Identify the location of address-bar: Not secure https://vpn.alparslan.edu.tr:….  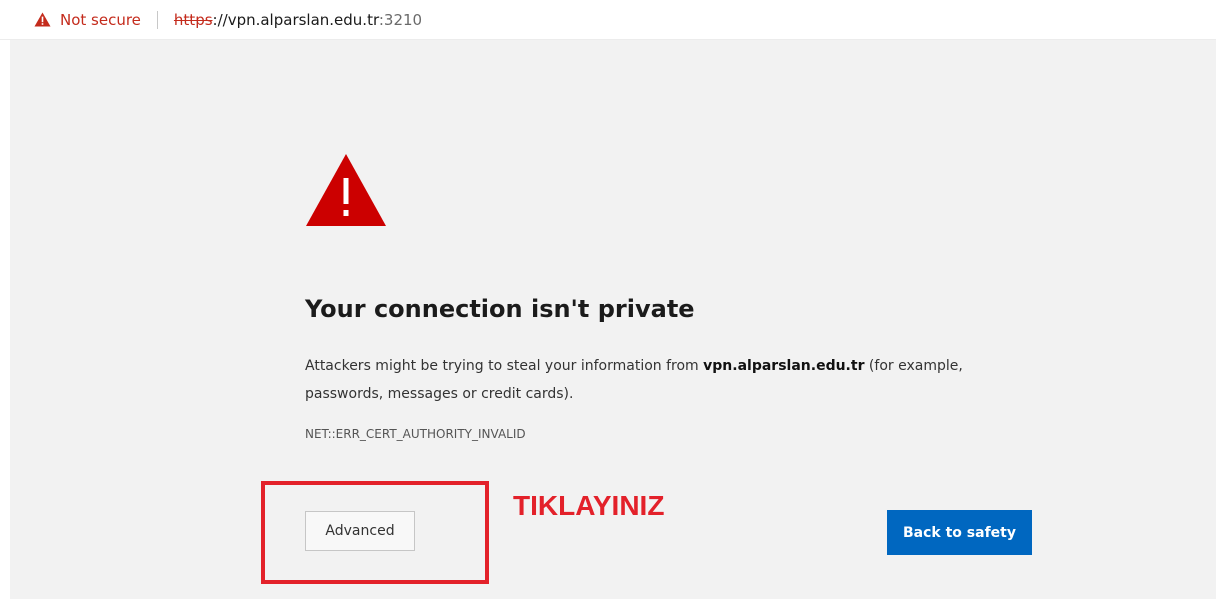
(608, 20).